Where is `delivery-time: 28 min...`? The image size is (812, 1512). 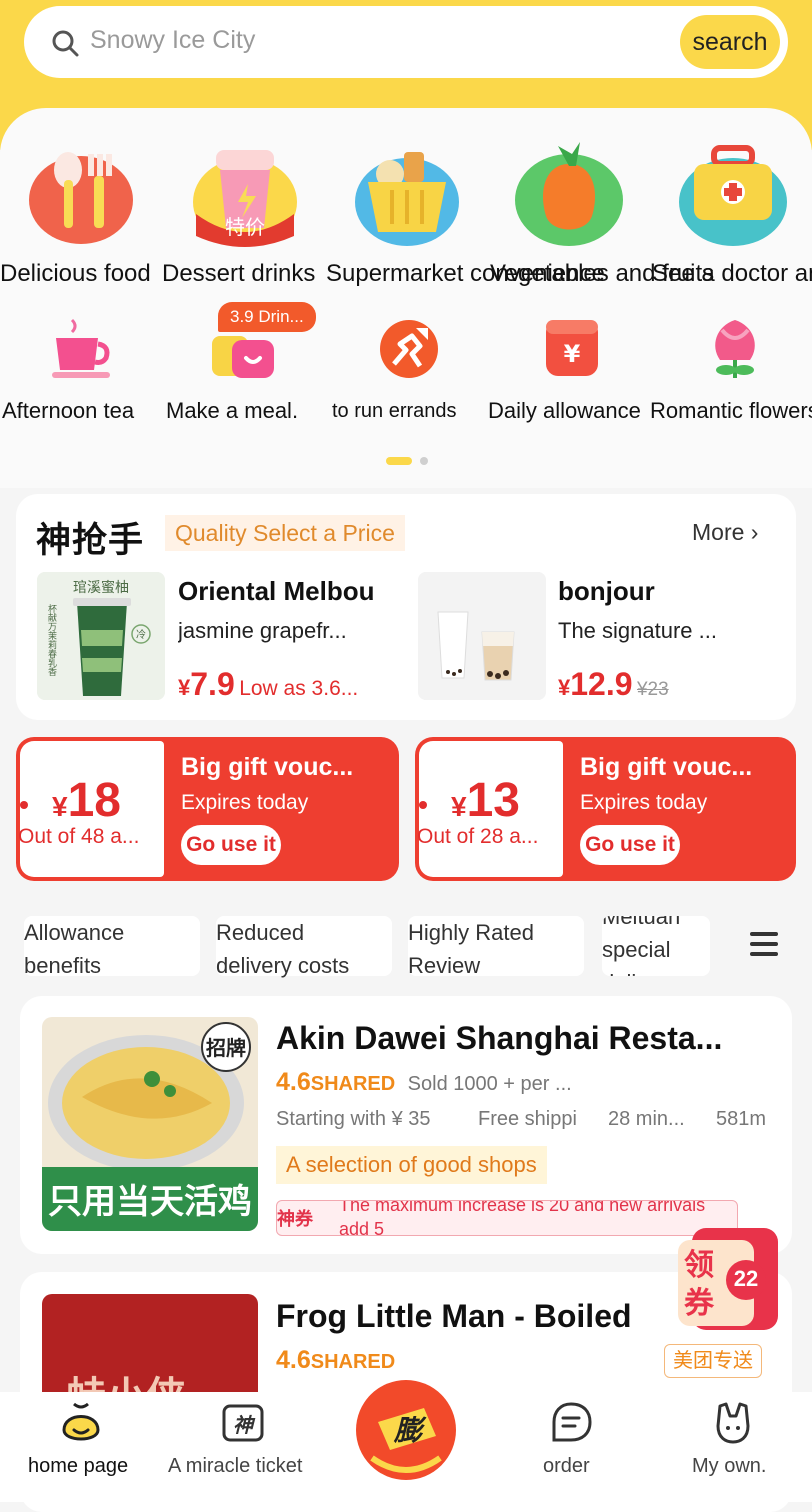 delivery-time: 28 min... is located at coordinates (646, 1119).